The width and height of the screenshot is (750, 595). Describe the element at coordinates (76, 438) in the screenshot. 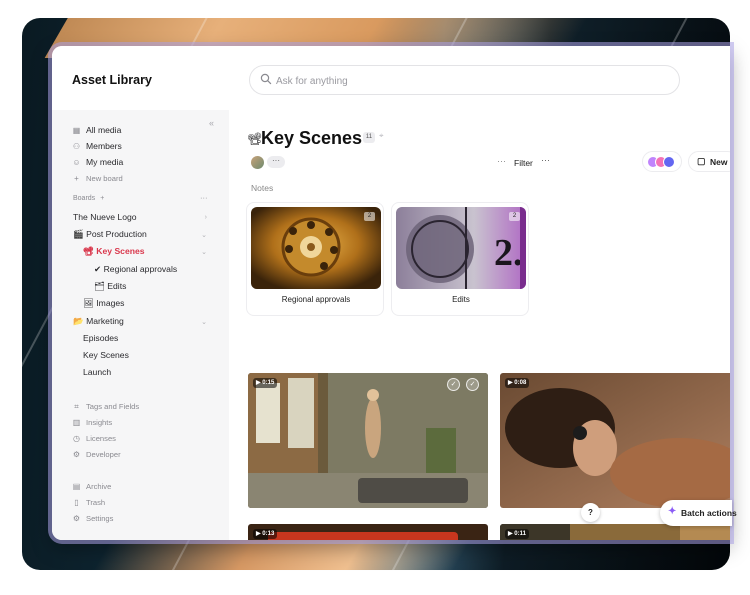

I see `license-icon: ◷` at that location.